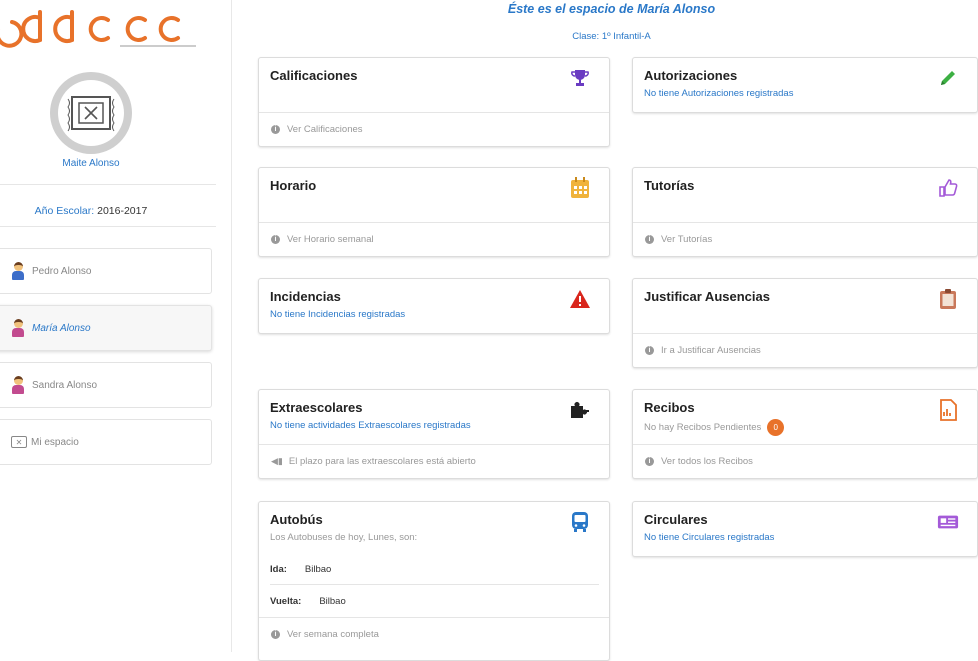 The width and height of the screenshot is (978, 661). Describe the element at coordinates (100, 29) in the screenshot. I see `app-logo` at that location.